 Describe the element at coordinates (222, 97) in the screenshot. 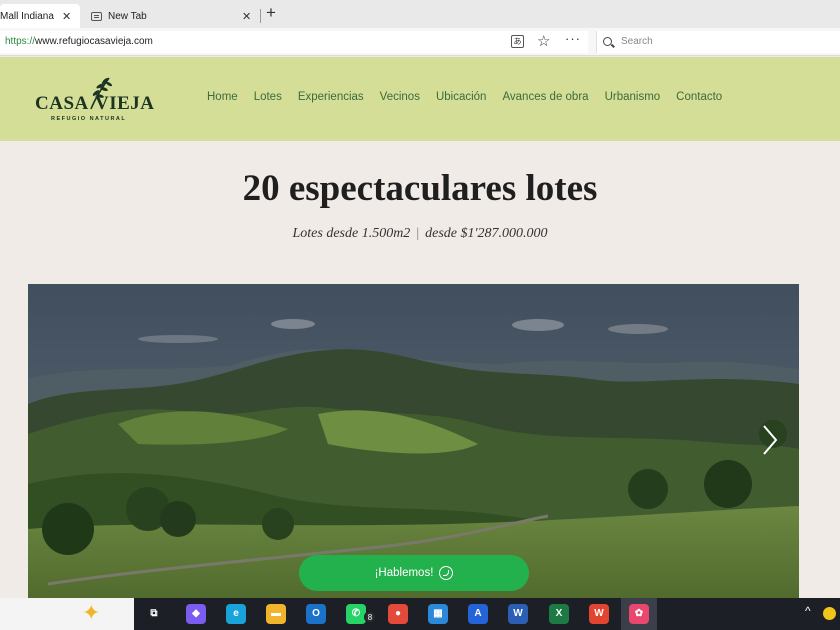

I see `nav-home: Home` at that location.